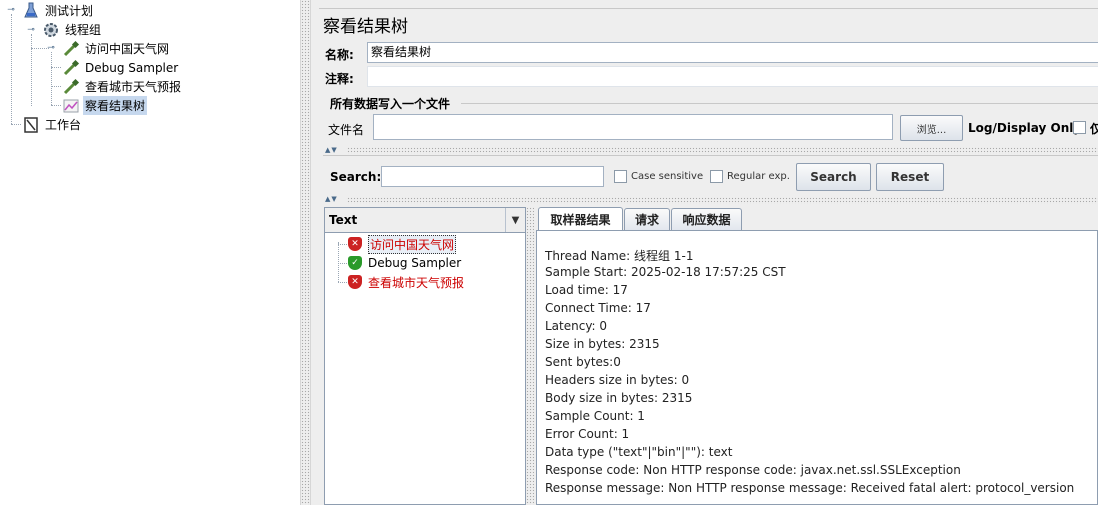 The width and height of the screenshot is (1098, 505). I want to click on detail-line: Body size in bytes: 2315, so click(619, 398).